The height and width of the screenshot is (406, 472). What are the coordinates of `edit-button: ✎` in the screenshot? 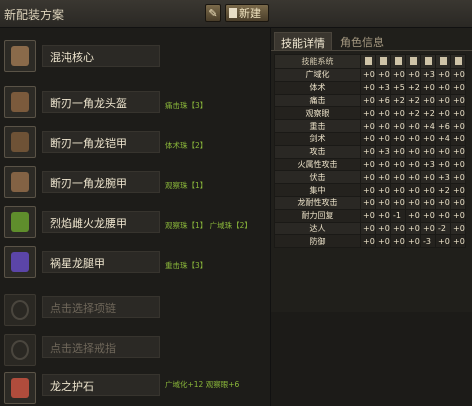 It's located at (213, 13).